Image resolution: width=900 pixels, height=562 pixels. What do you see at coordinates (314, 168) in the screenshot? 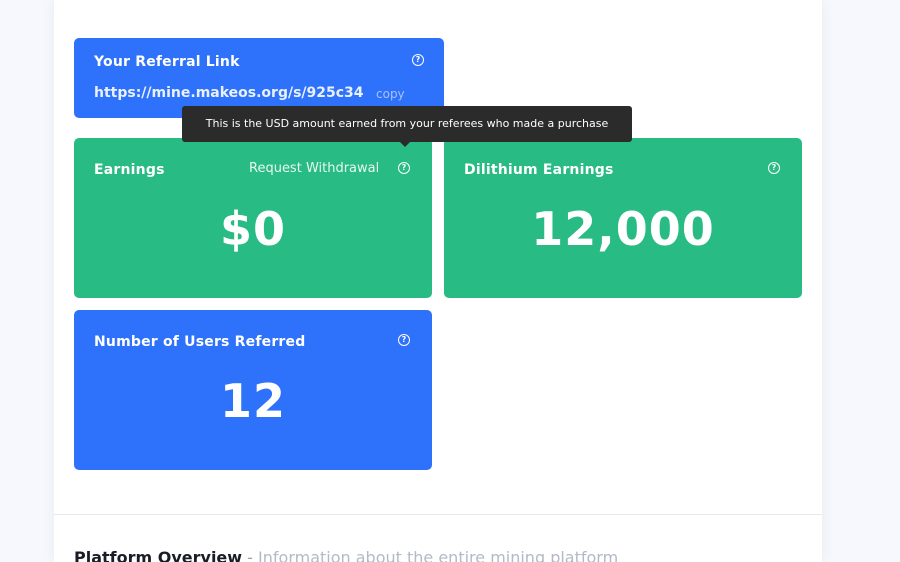
I see `request-withdrawal-link: Request Withdrawal` at bounding box center [314, 168].